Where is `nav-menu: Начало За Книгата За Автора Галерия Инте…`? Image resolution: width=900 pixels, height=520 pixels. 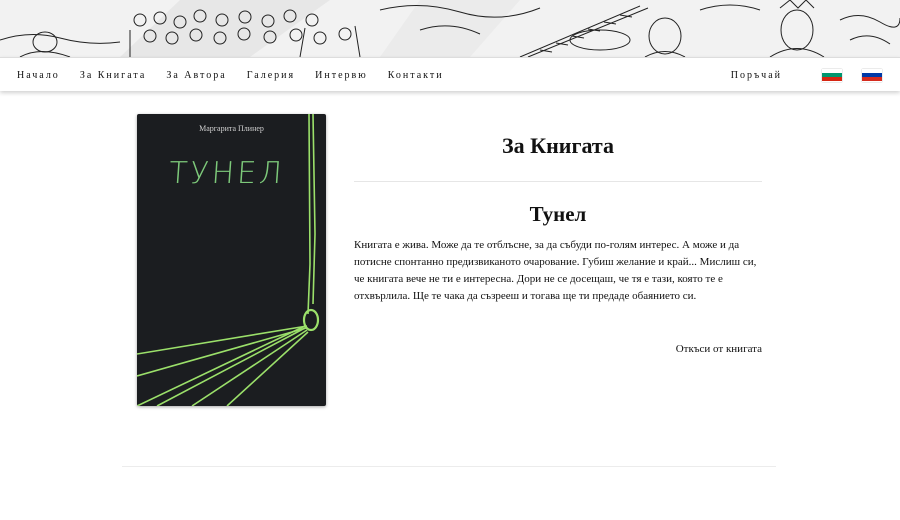 nav-menu: Начало За Книгата За Автора Галерия Инте… is located at coordinates (240, 75).